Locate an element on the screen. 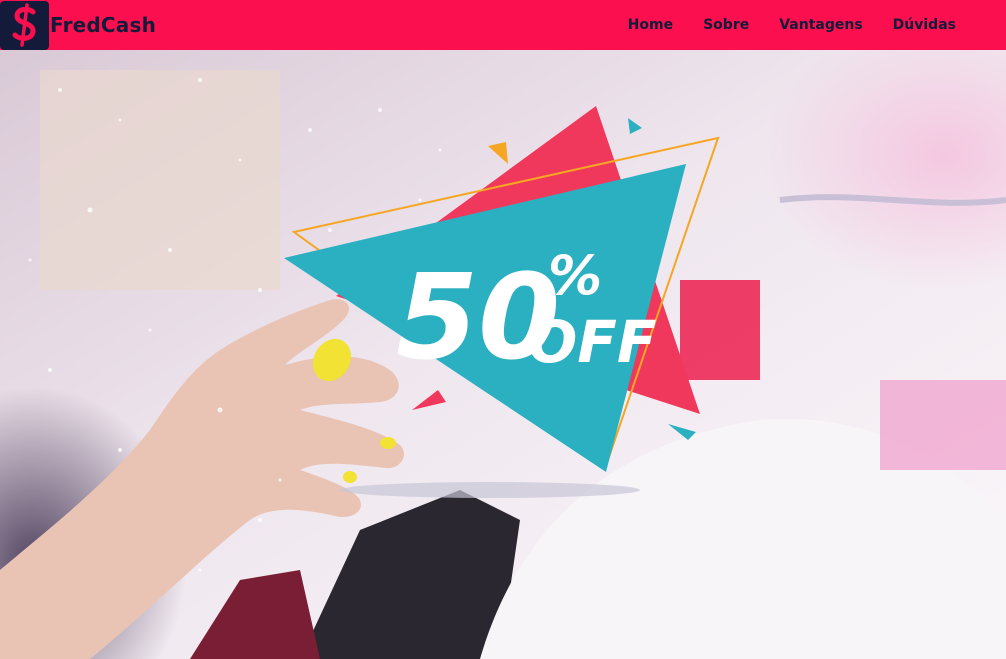 Image resolution: width=1006 pixels, height=659 pixels. main-nav: Home Sobre Vantagens Dúvidas is located at coordinates (777, 25).